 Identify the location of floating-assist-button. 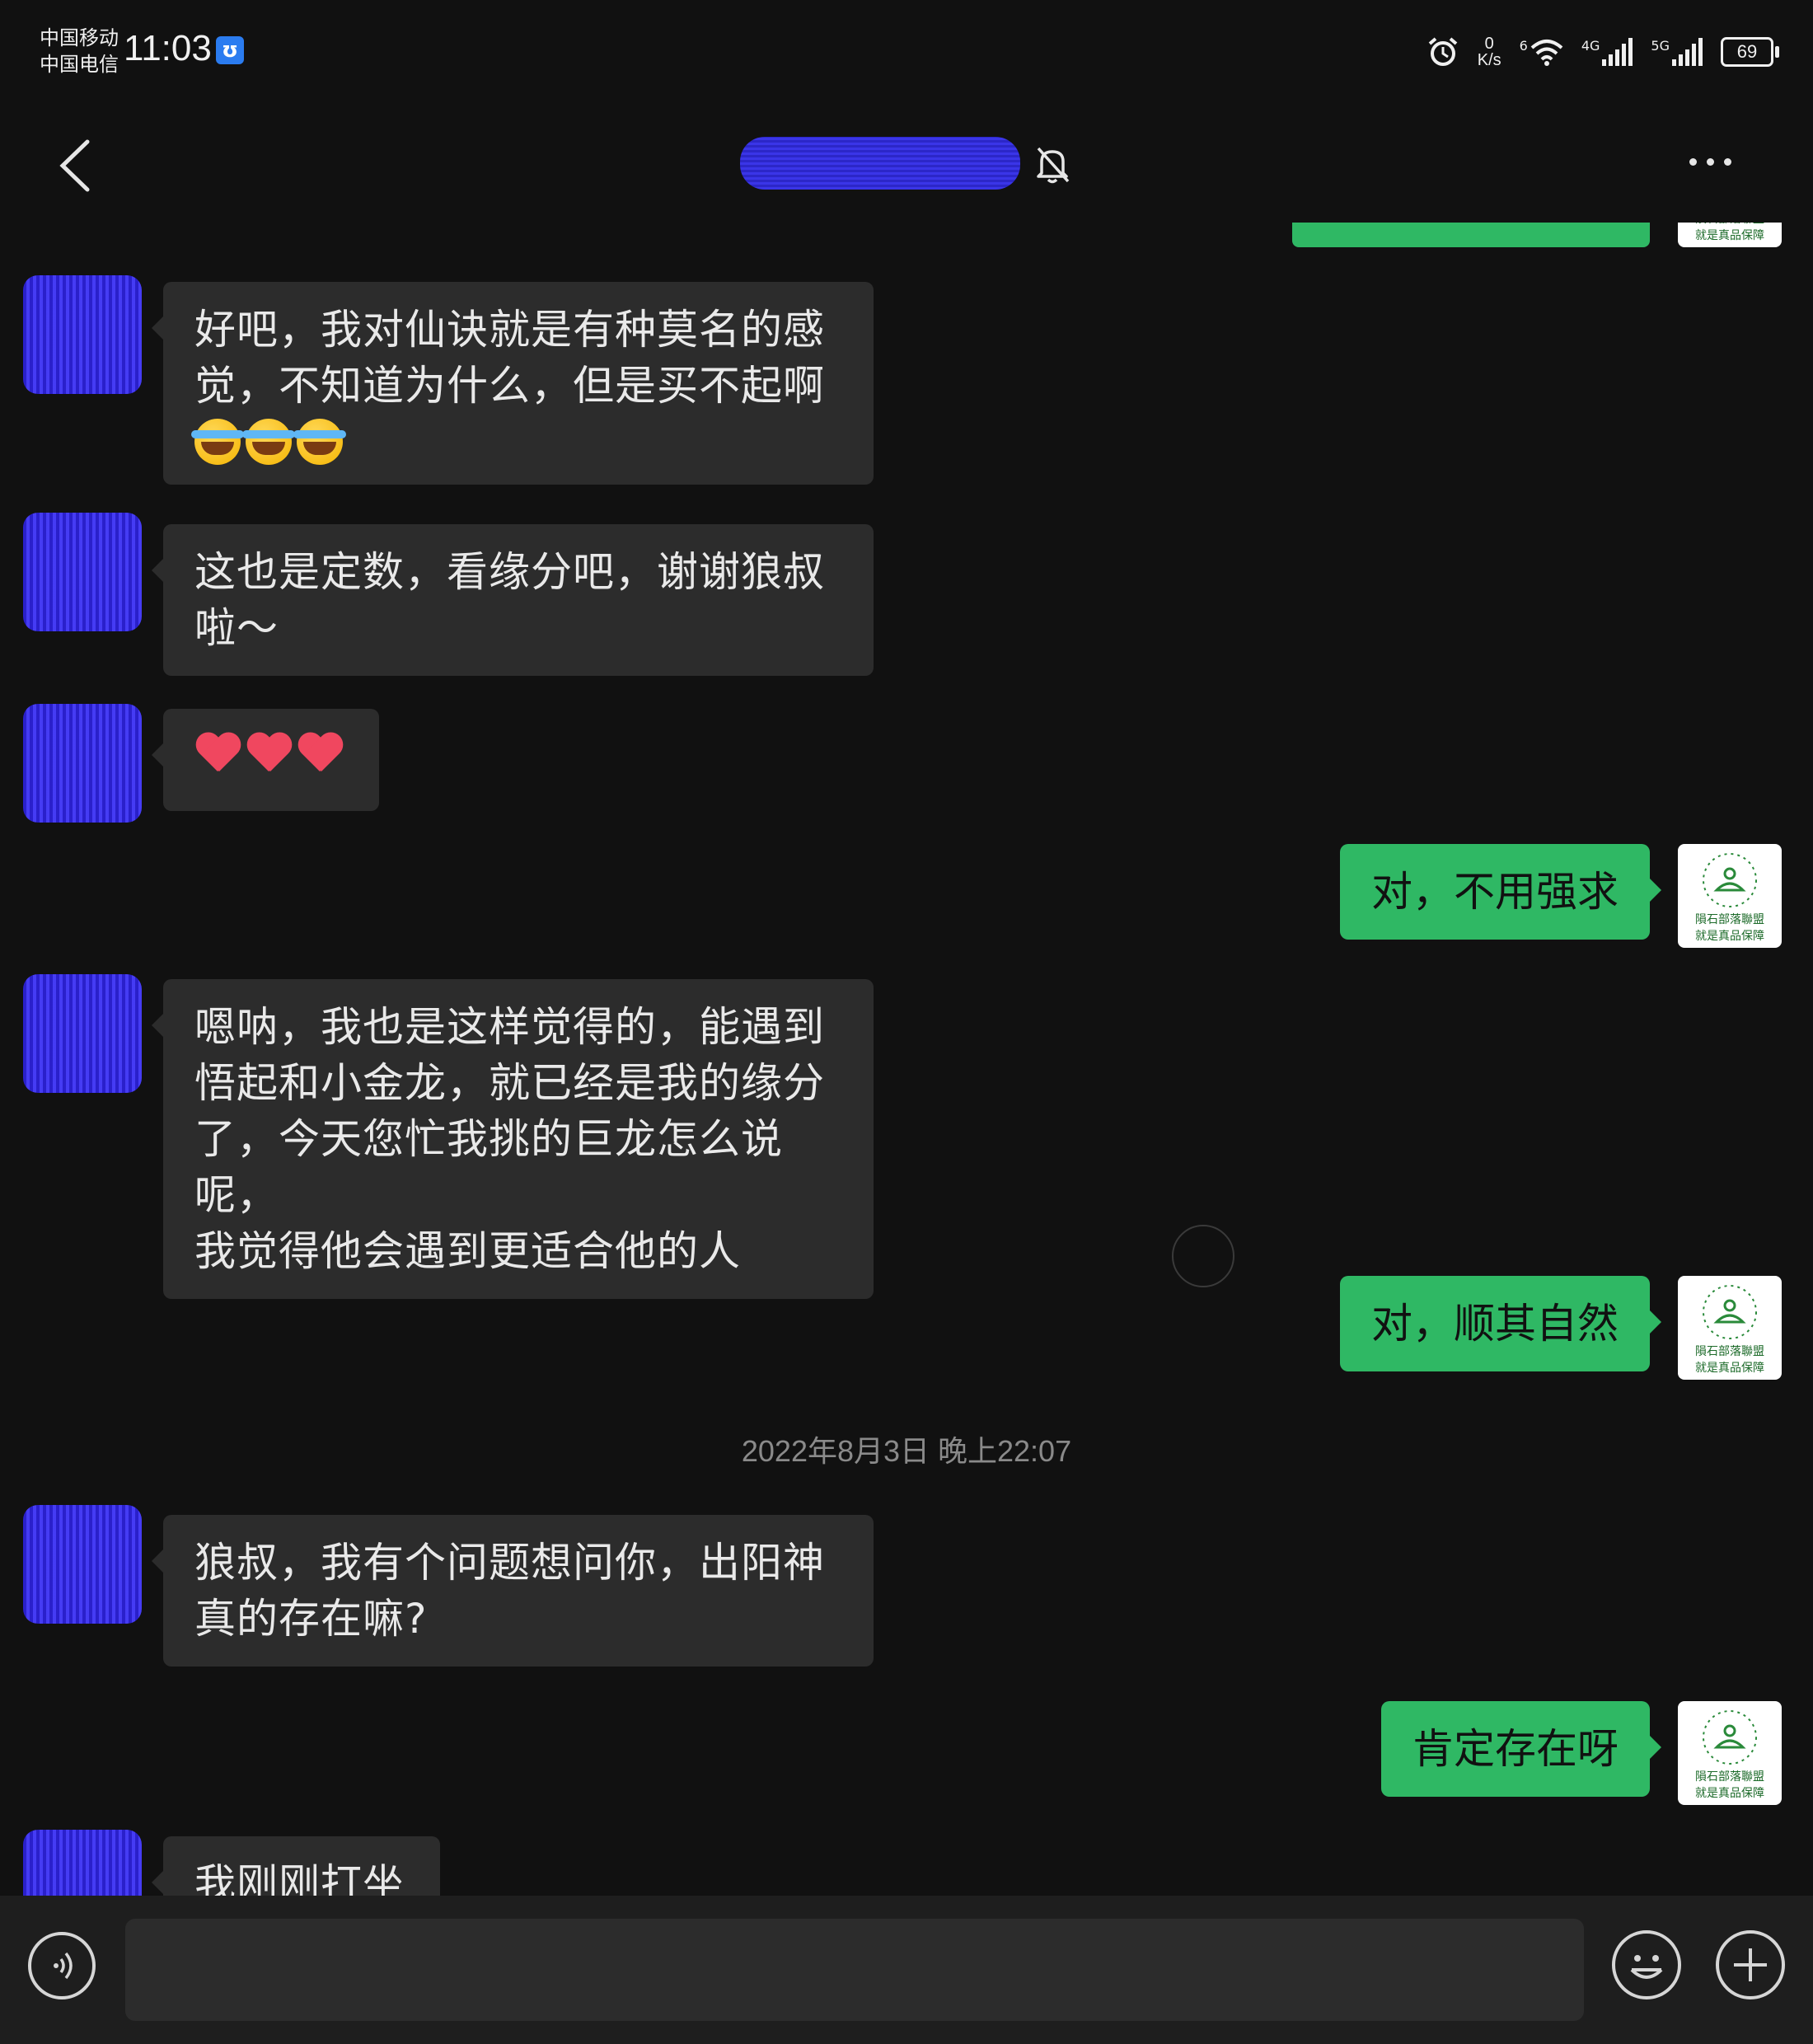
(1203, 1256).